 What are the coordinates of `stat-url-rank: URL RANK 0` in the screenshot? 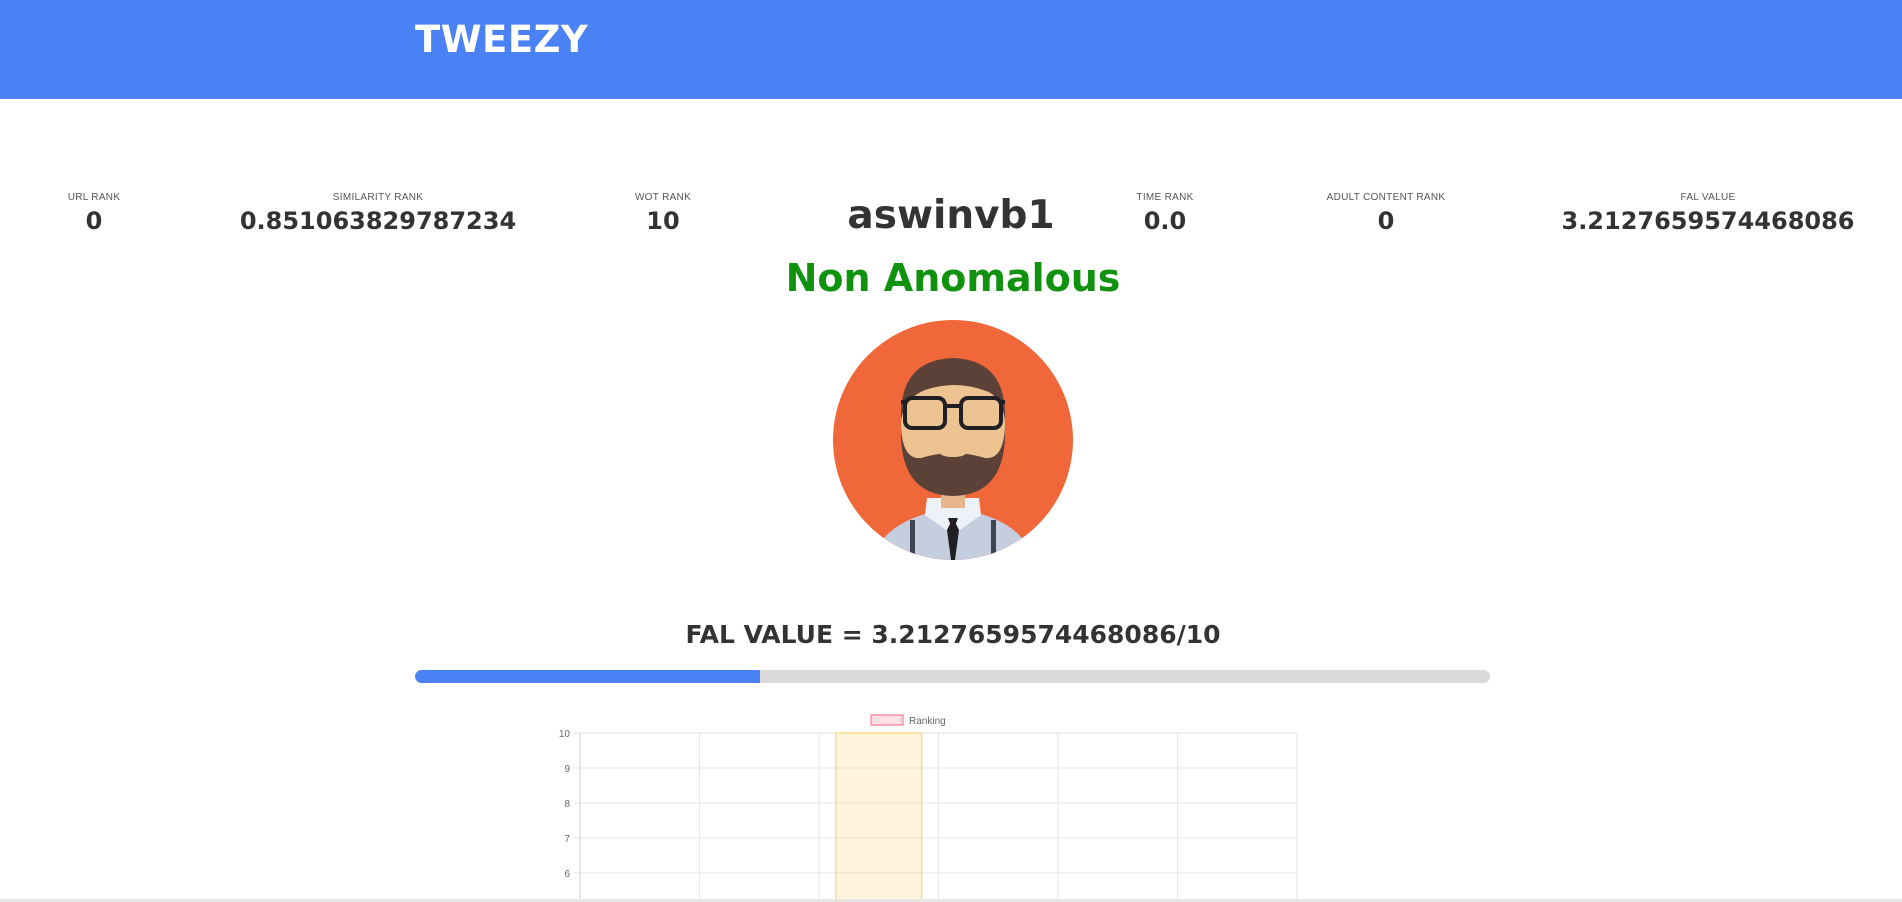 It's located at (94, 213).